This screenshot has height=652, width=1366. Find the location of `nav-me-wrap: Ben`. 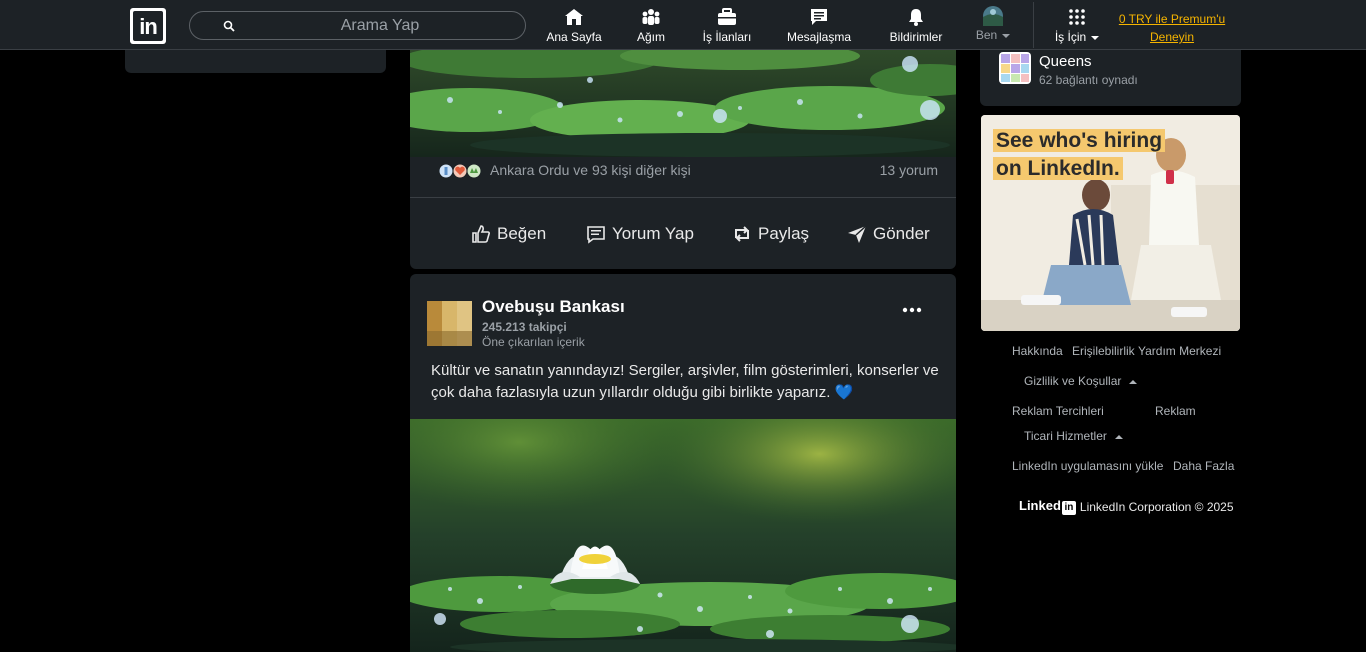

nav-me-wrap: Ben is located at coordinates (993, 35).